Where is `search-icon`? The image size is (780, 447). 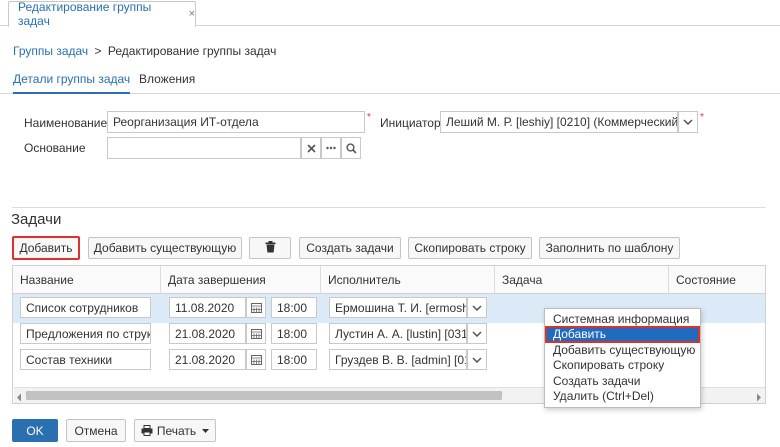
search-icon is located at coordinates (351, 148).